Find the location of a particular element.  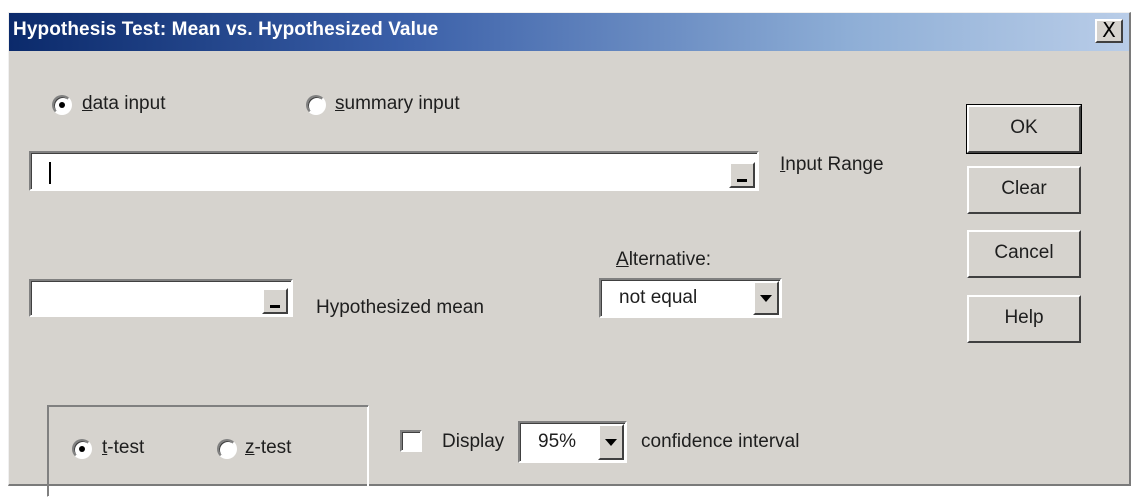

display-label: Display is located at coordinates (473, 442).